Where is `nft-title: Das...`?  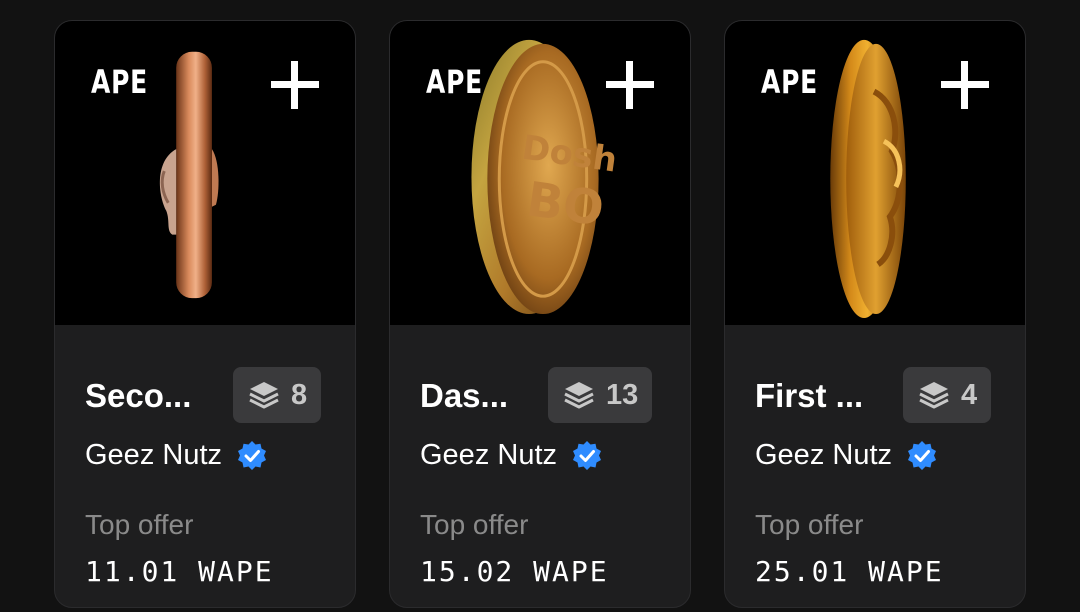 nft-title: Das... is located at coordinates (464, 396).